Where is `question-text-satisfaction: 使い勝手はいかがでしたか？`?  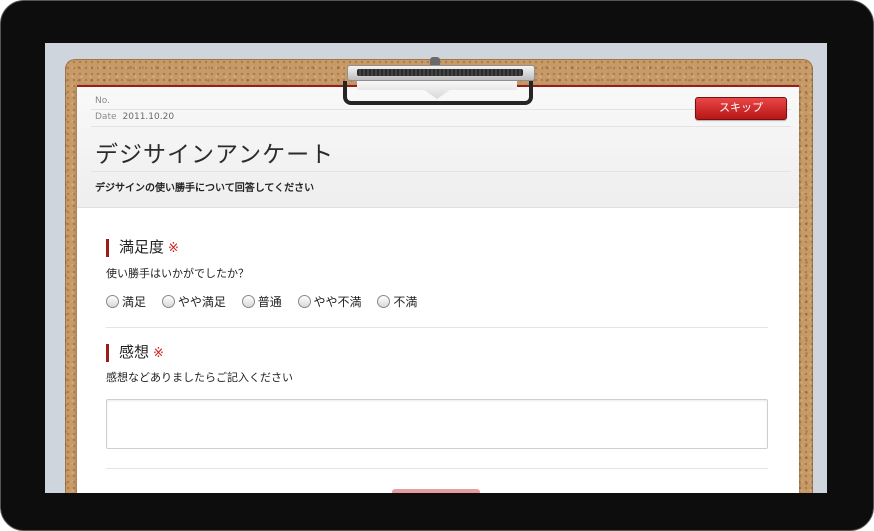 question-text-satisfaction: 使い勝手はいかがでしたか？ is located at coordinates (177, 273).